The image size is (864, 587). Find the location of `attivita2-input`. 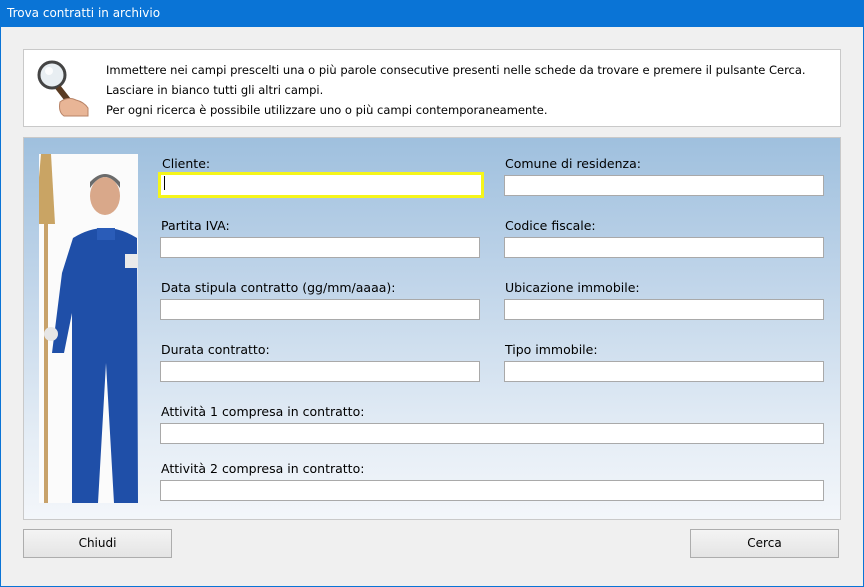

attivita2-input is located at coordinates (492, 490).